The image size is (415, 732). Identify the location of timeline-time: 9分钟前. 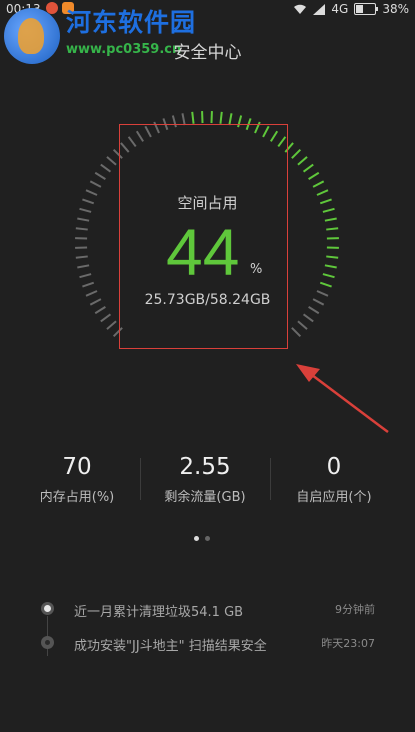
(355, 609).